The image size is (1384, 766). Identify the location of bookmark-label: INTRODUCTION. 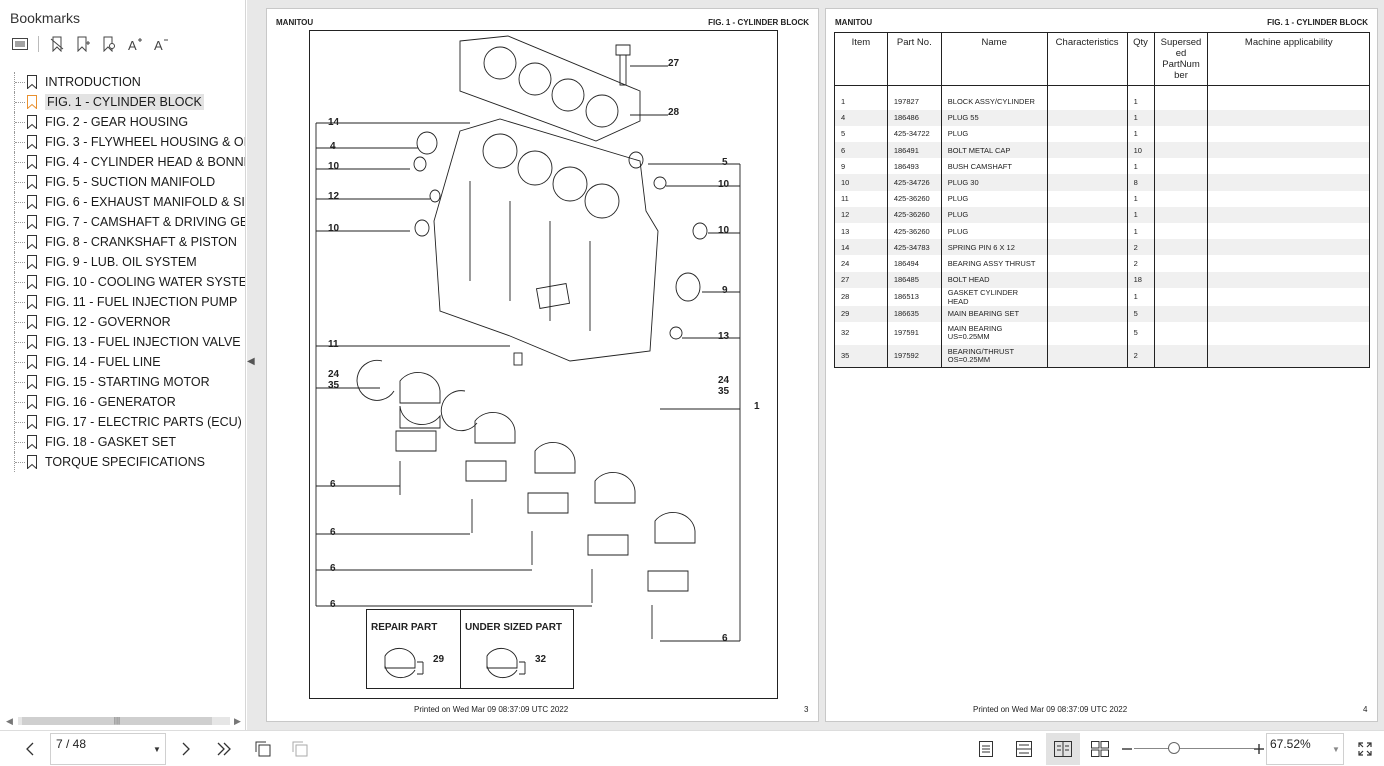
(93, 82).